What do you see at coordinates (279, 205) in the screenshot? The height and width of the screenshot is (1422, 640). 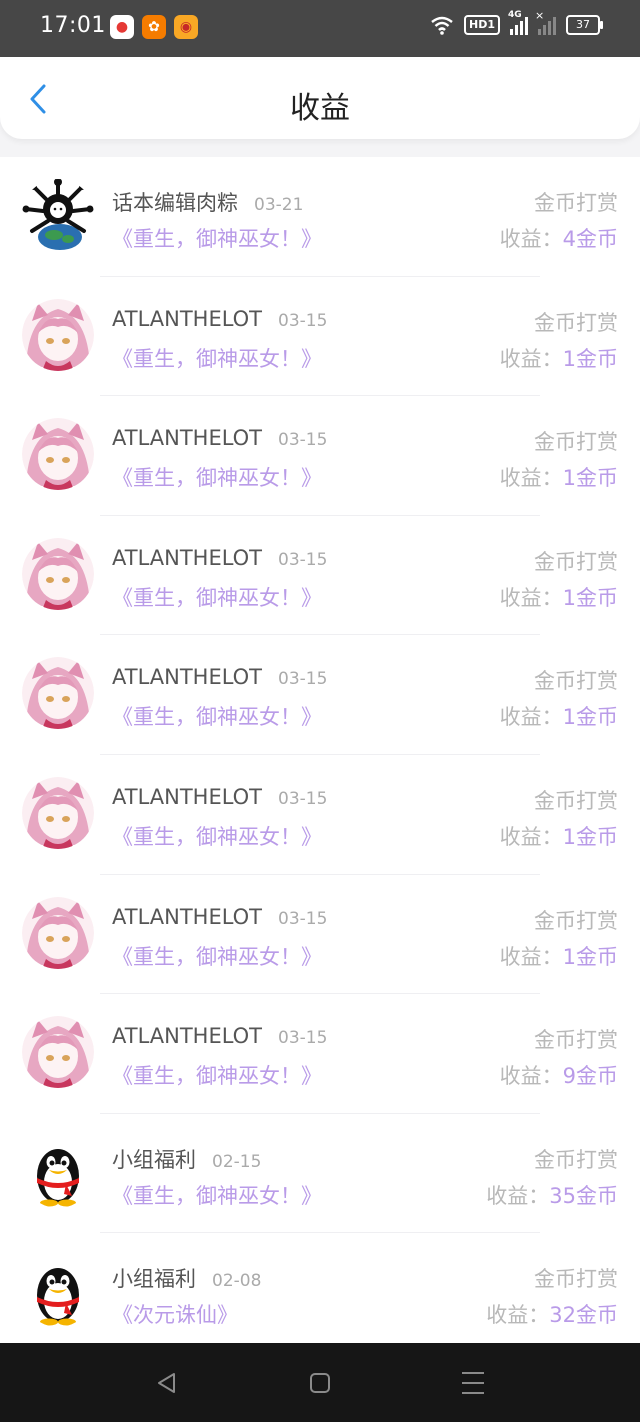 I see `date: 03-21` at bounding box center [279, 205].